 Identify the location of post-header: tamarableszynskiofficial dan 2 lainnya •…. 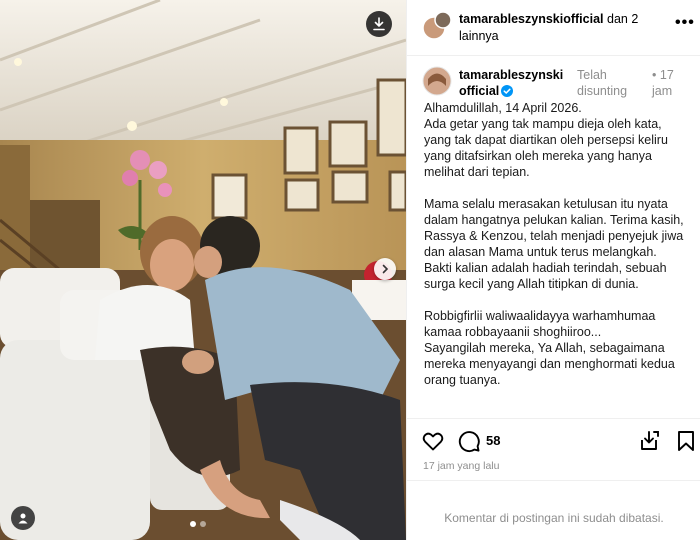
(553, 28).